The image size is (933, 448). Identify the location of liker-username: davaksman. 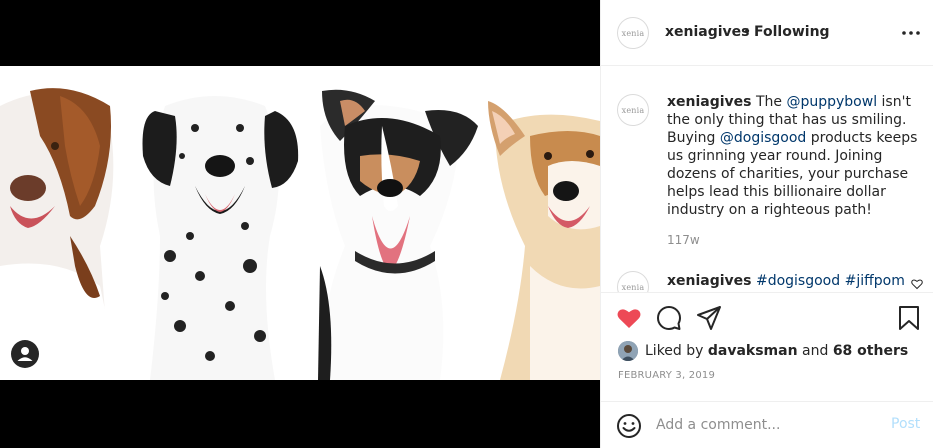
(753, 351).